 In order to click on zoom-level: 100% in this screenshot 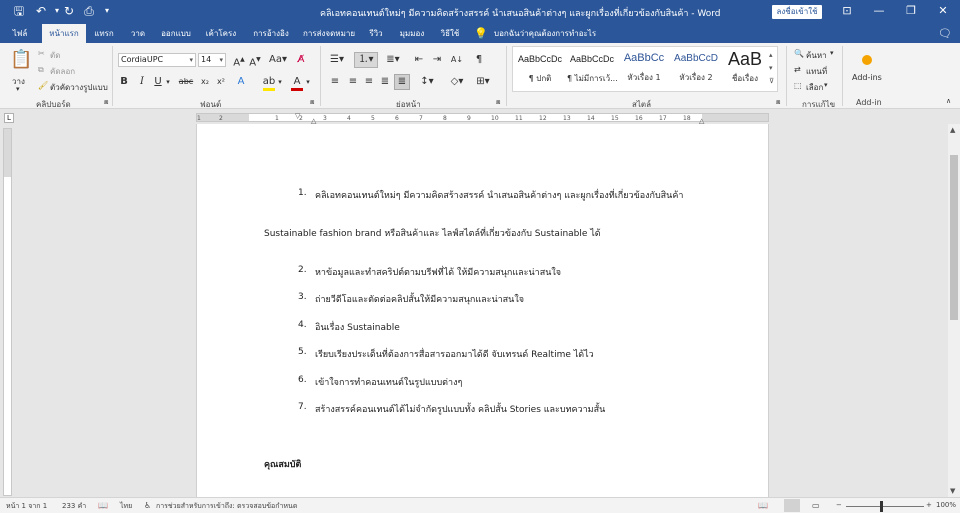, I will do `click(946, 505)`.